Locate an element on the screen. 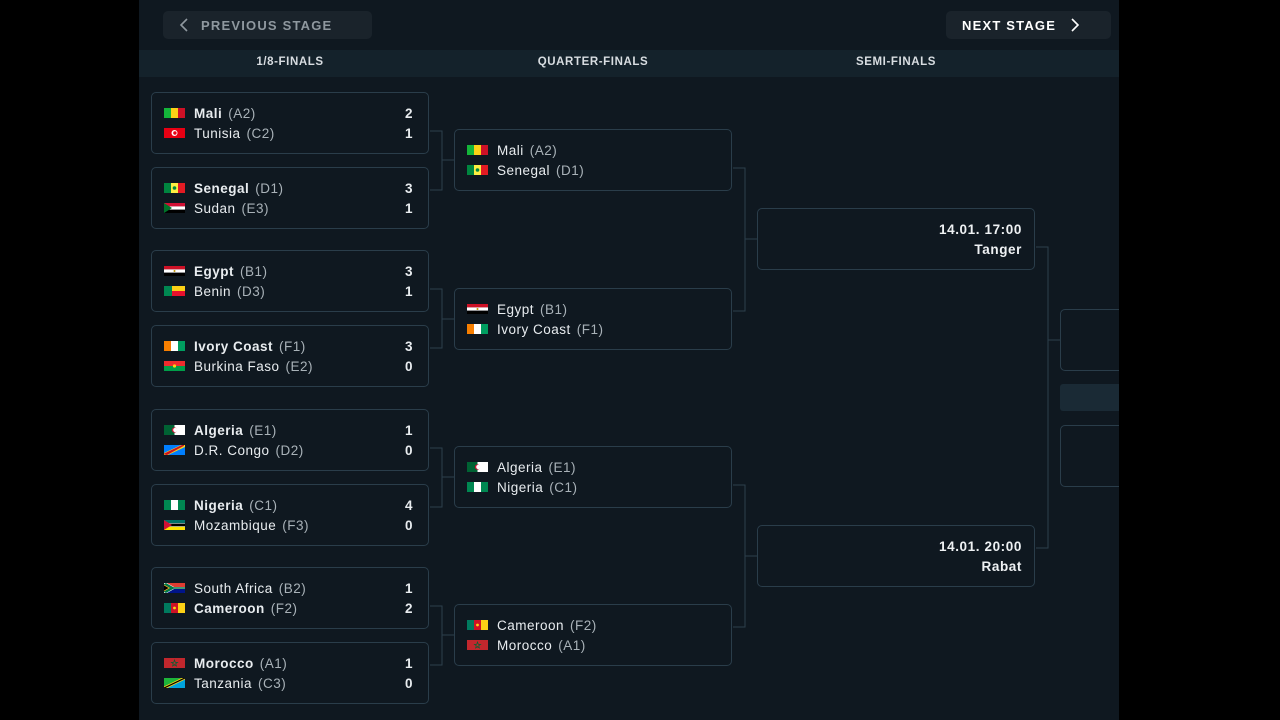 This screenshot has width=1280, height=720. match-date-time: 14.01. 17:00 is located at coordinates (980, 229).